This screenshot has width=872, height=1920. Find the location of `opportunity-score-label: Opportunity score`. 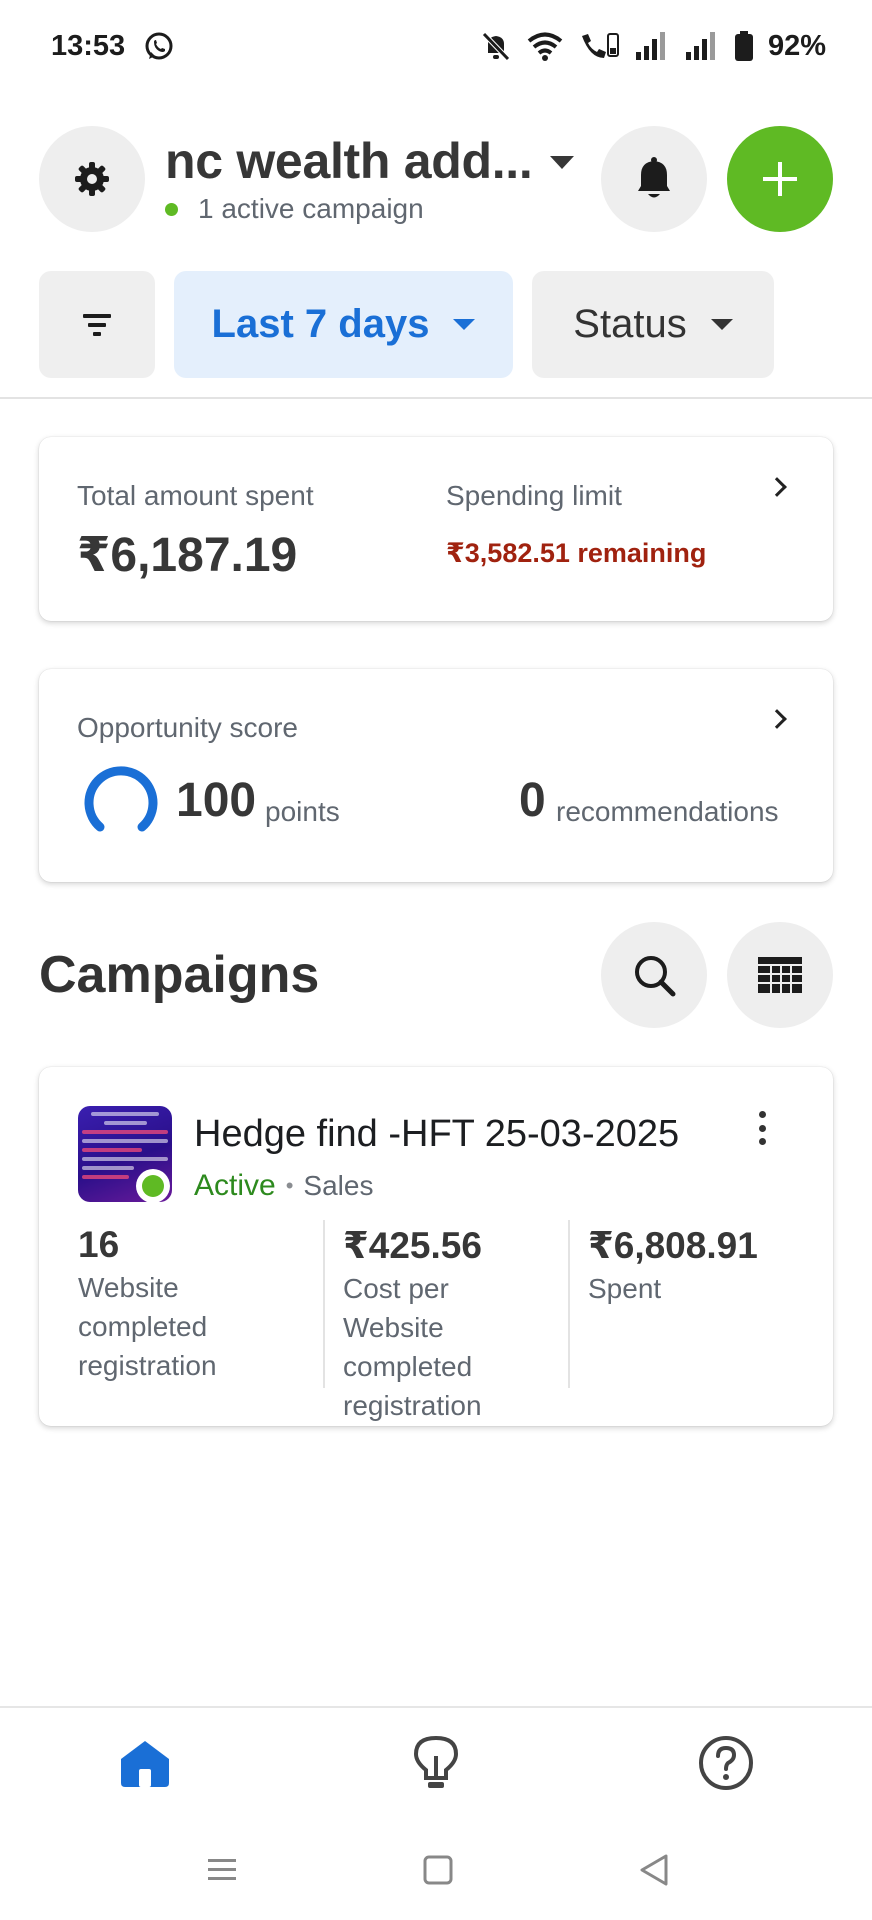

opportunity-score-label: Opportunity score is located at coordinates (187, 727).